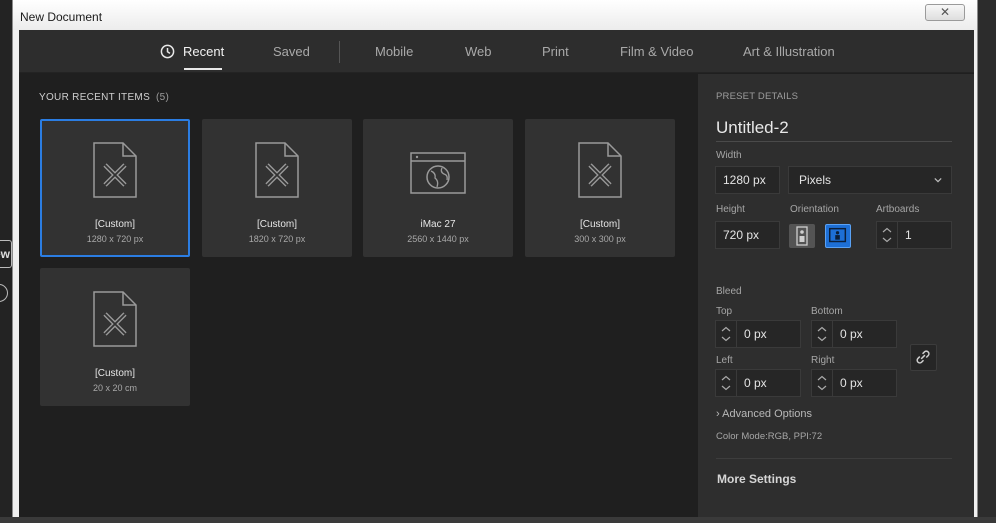 This screenshot has width=996, height=523. I want to click on recent-items-heading: YOUR RECENT ITEMS (5), so click(104, 97).